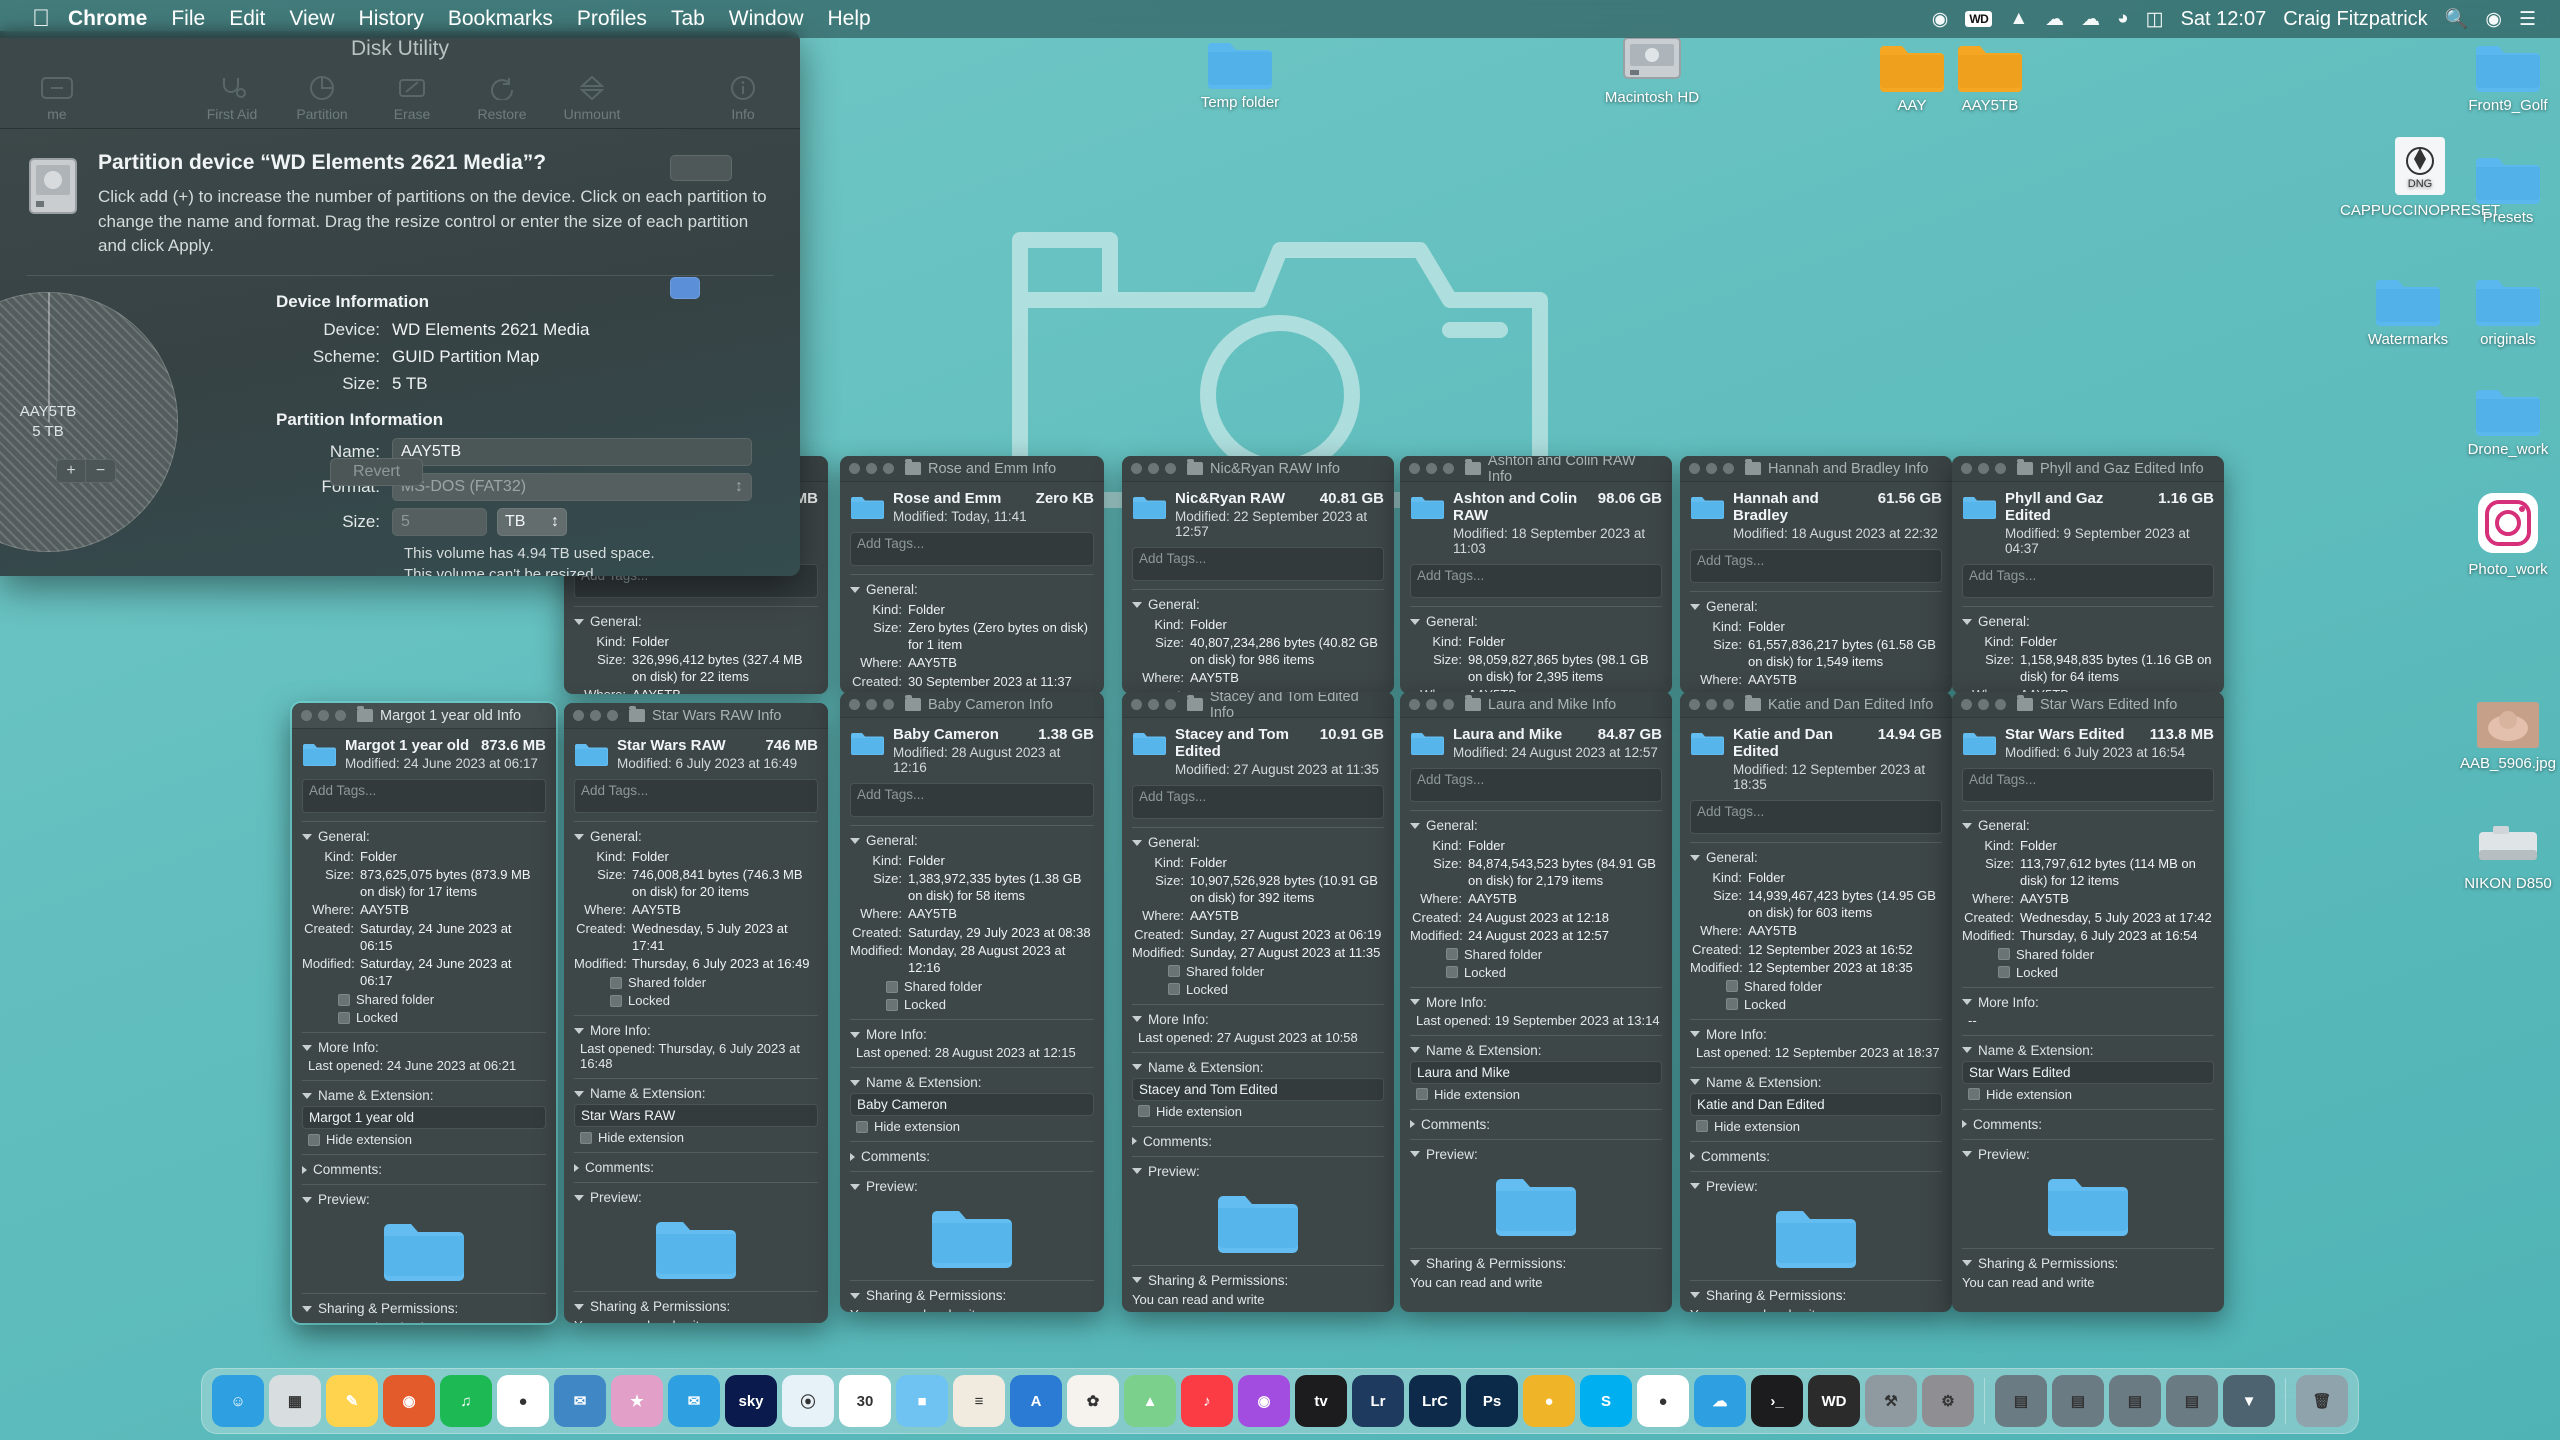 Image resolution: width=2560 pixels, height=1440 pixels. I want to click on name-extension-input: Margot 1 year old, so click(424, 1118).